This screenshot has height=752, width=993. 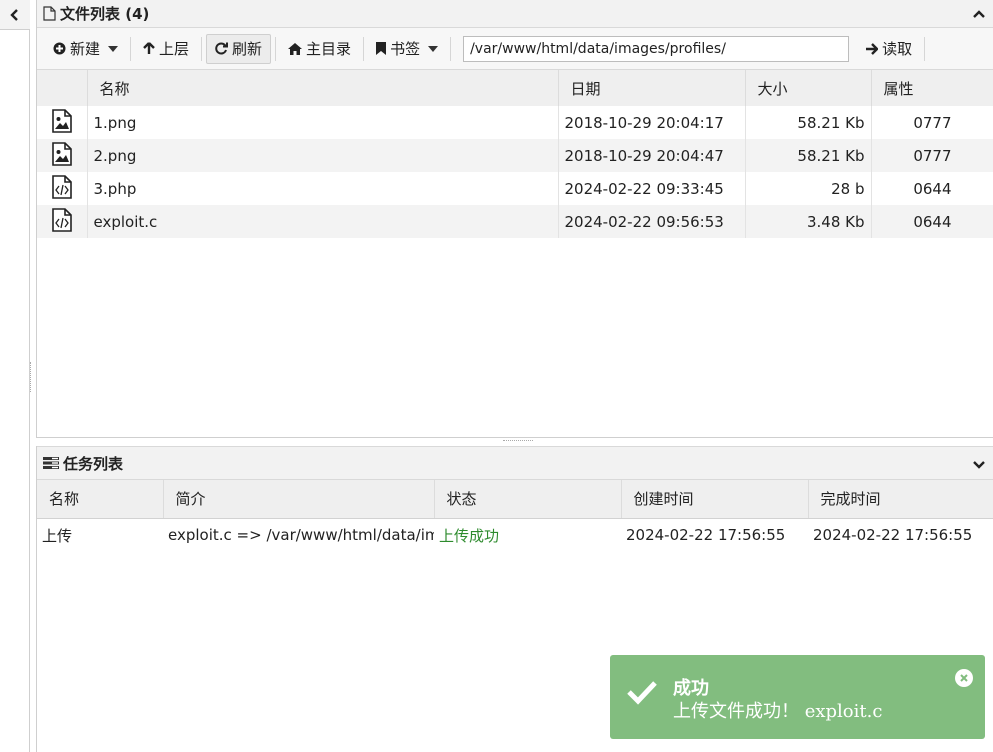 I want to click on task-panel-title: 任务列表, so click(x=93, y=463).